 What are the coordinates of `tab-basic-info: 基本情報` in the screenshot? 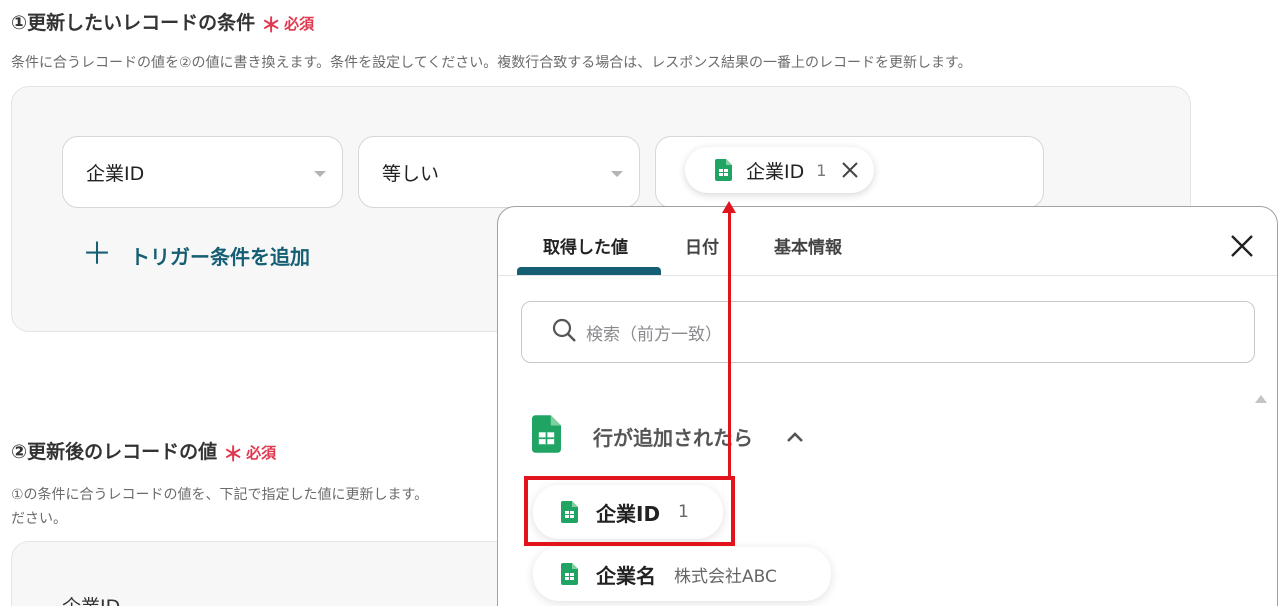 It's located at (808, 245).